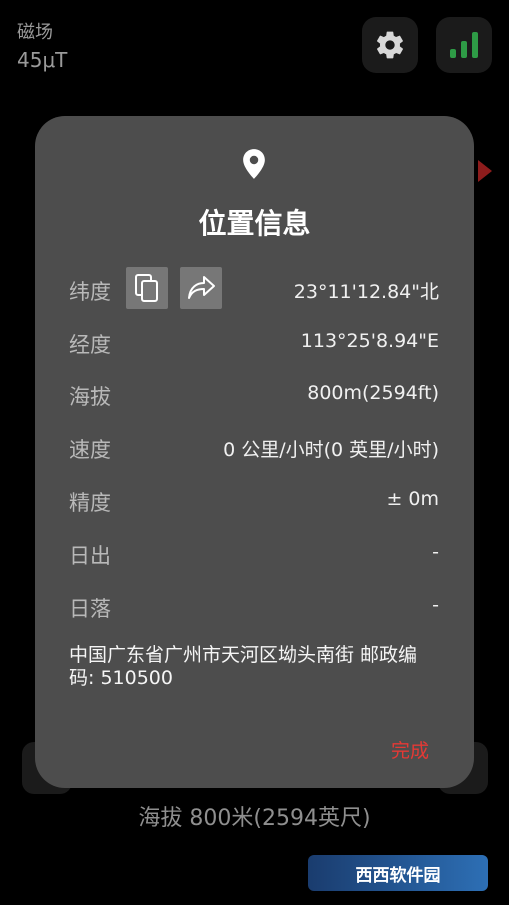 This screenshot has height=905, width=509. Describe the element at coordinates (90, 397) in the screenshot. I see `altitude-label: 海拔` at that location.